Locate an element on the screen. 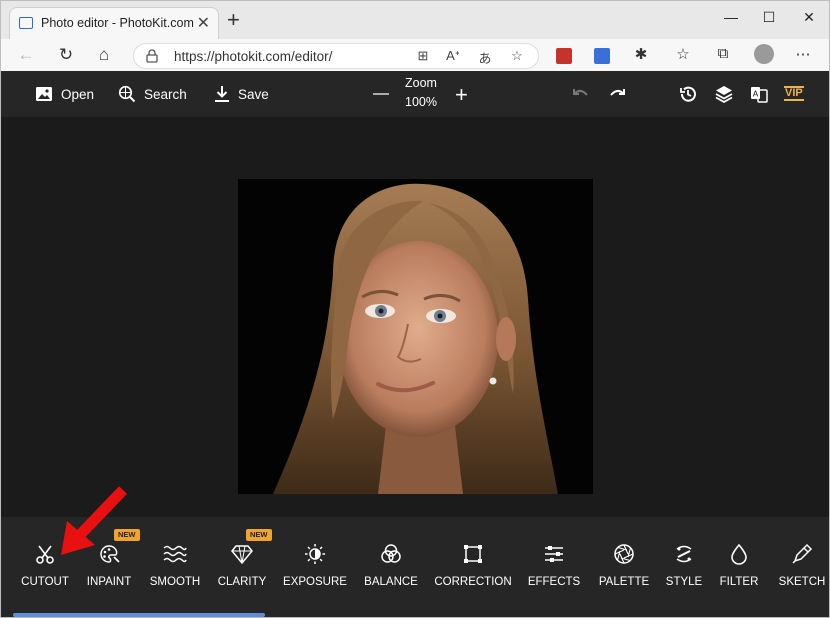 This screenshot has height=618, width=830. back-arrow-icon: ← is located at coordinates (26, 55).